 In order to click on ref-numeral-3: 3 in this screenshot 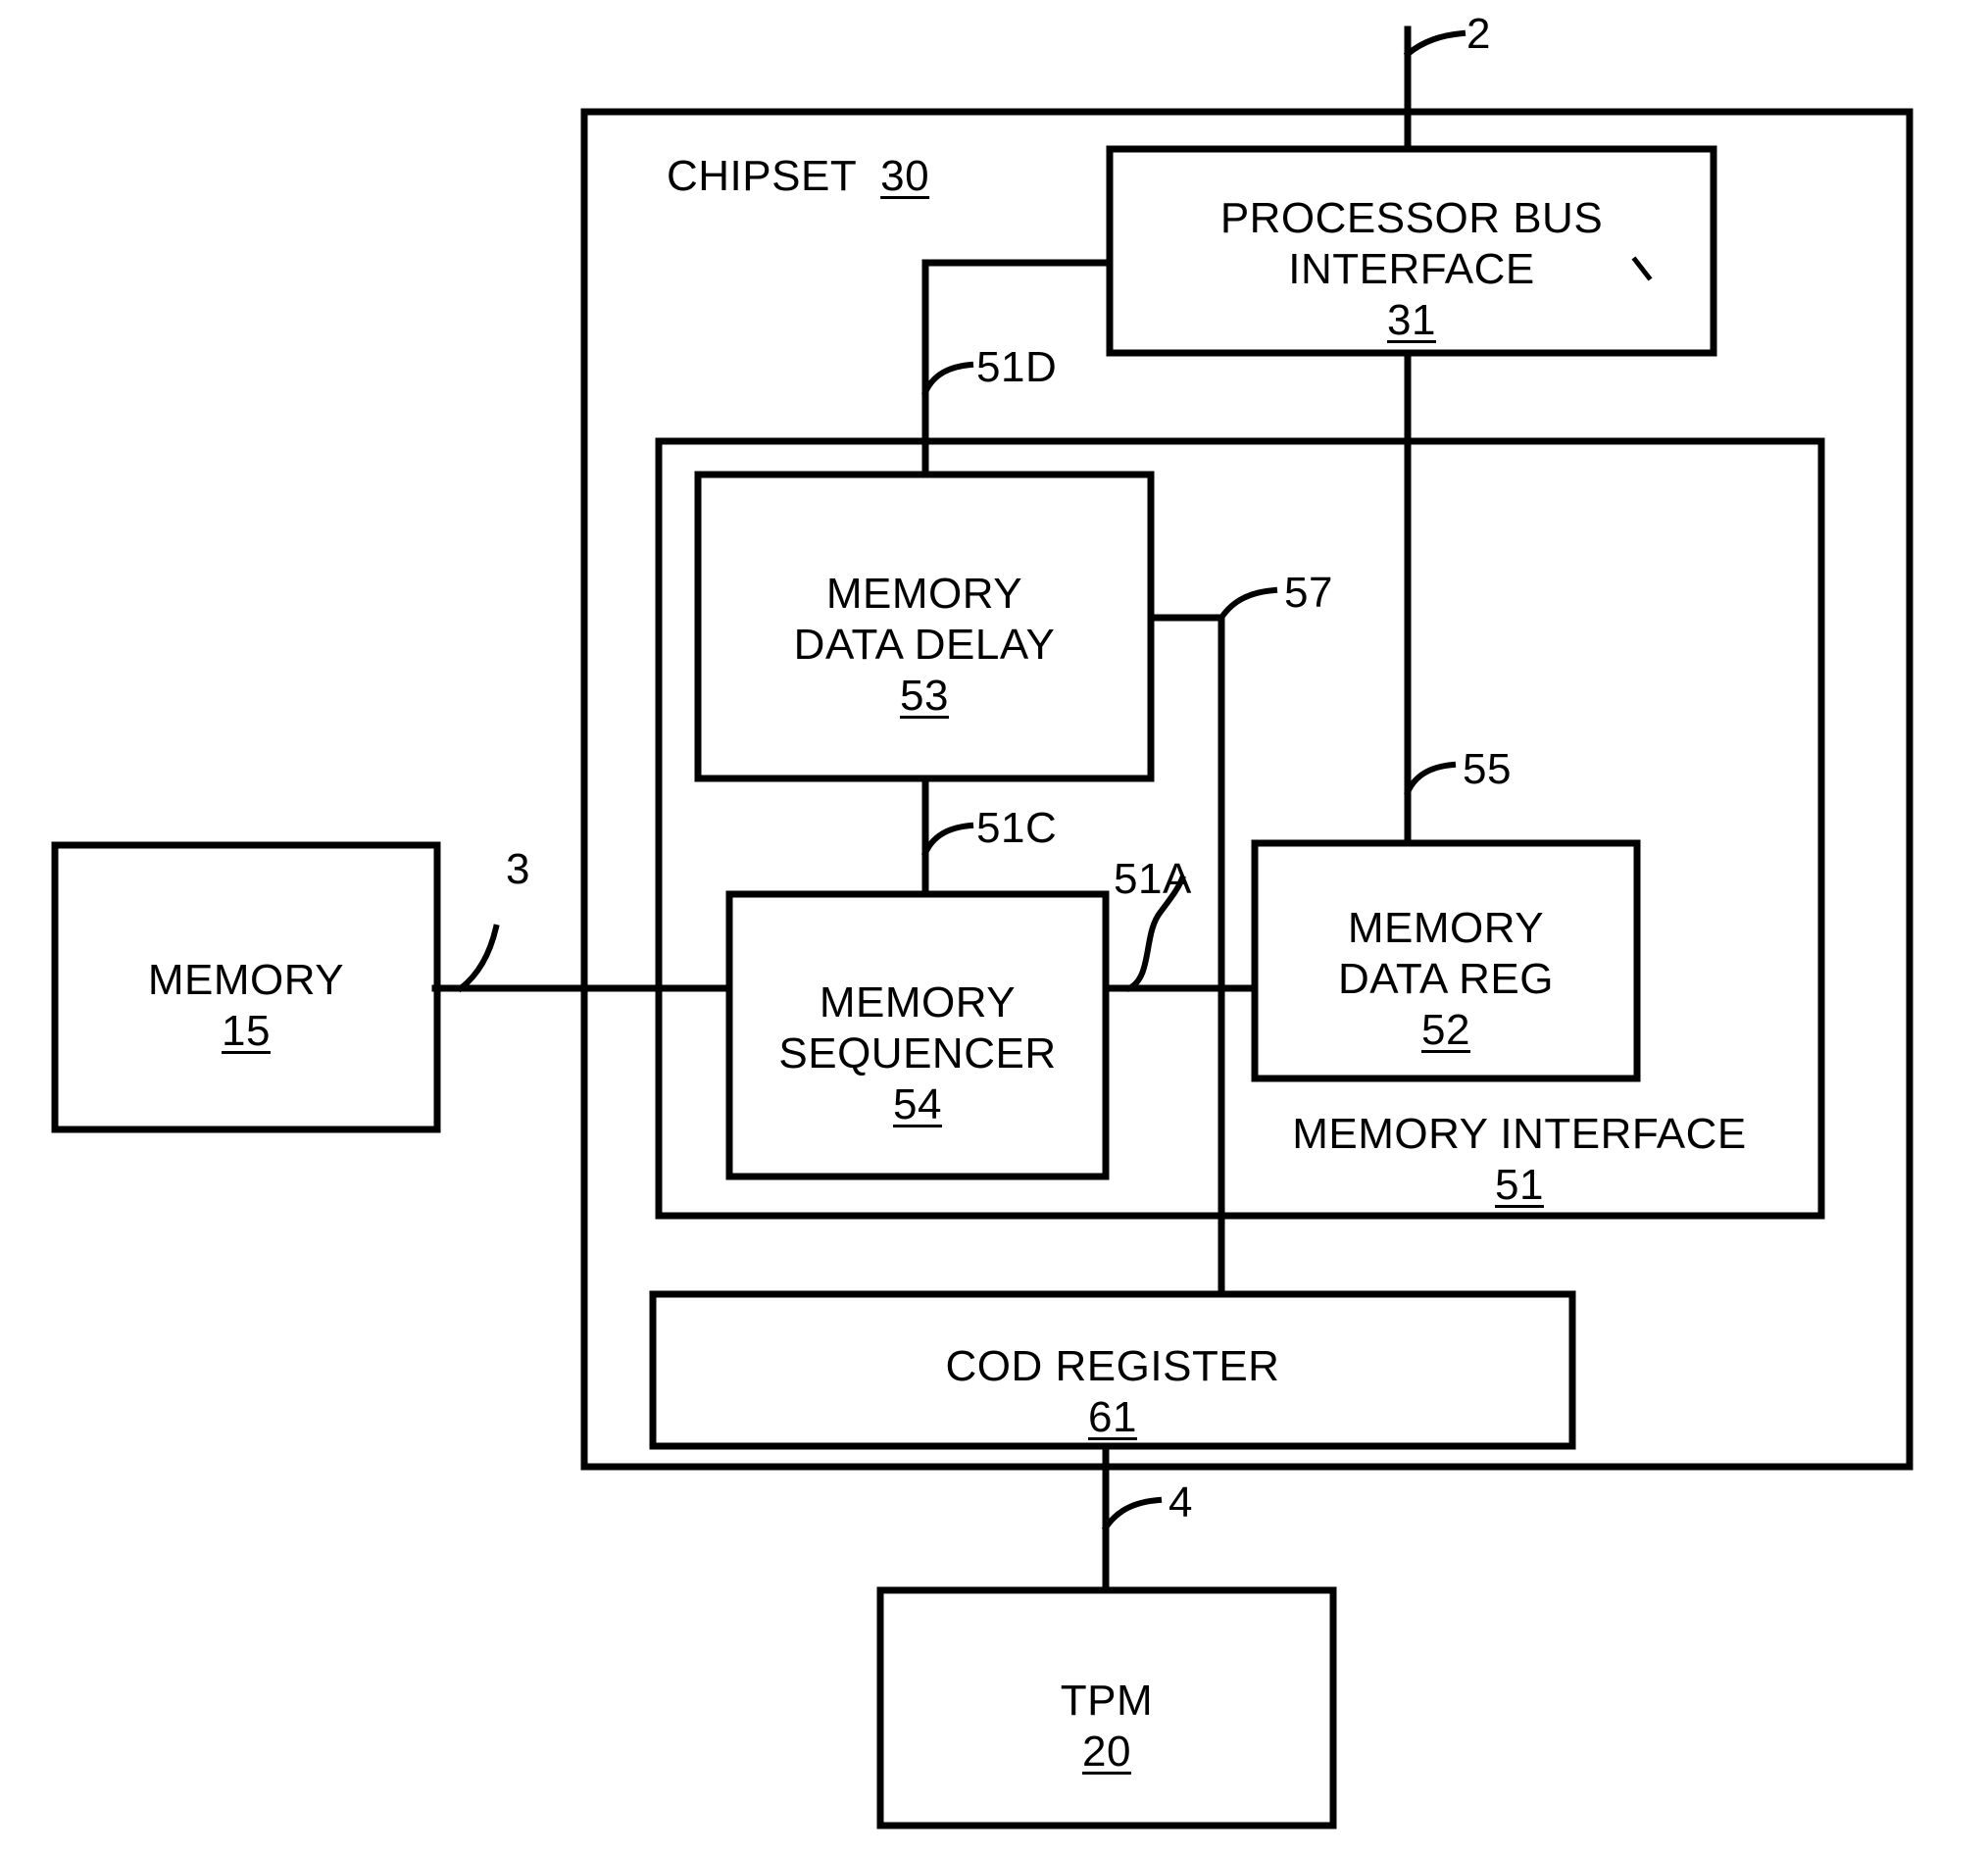, I will do `click(518, 869)`.